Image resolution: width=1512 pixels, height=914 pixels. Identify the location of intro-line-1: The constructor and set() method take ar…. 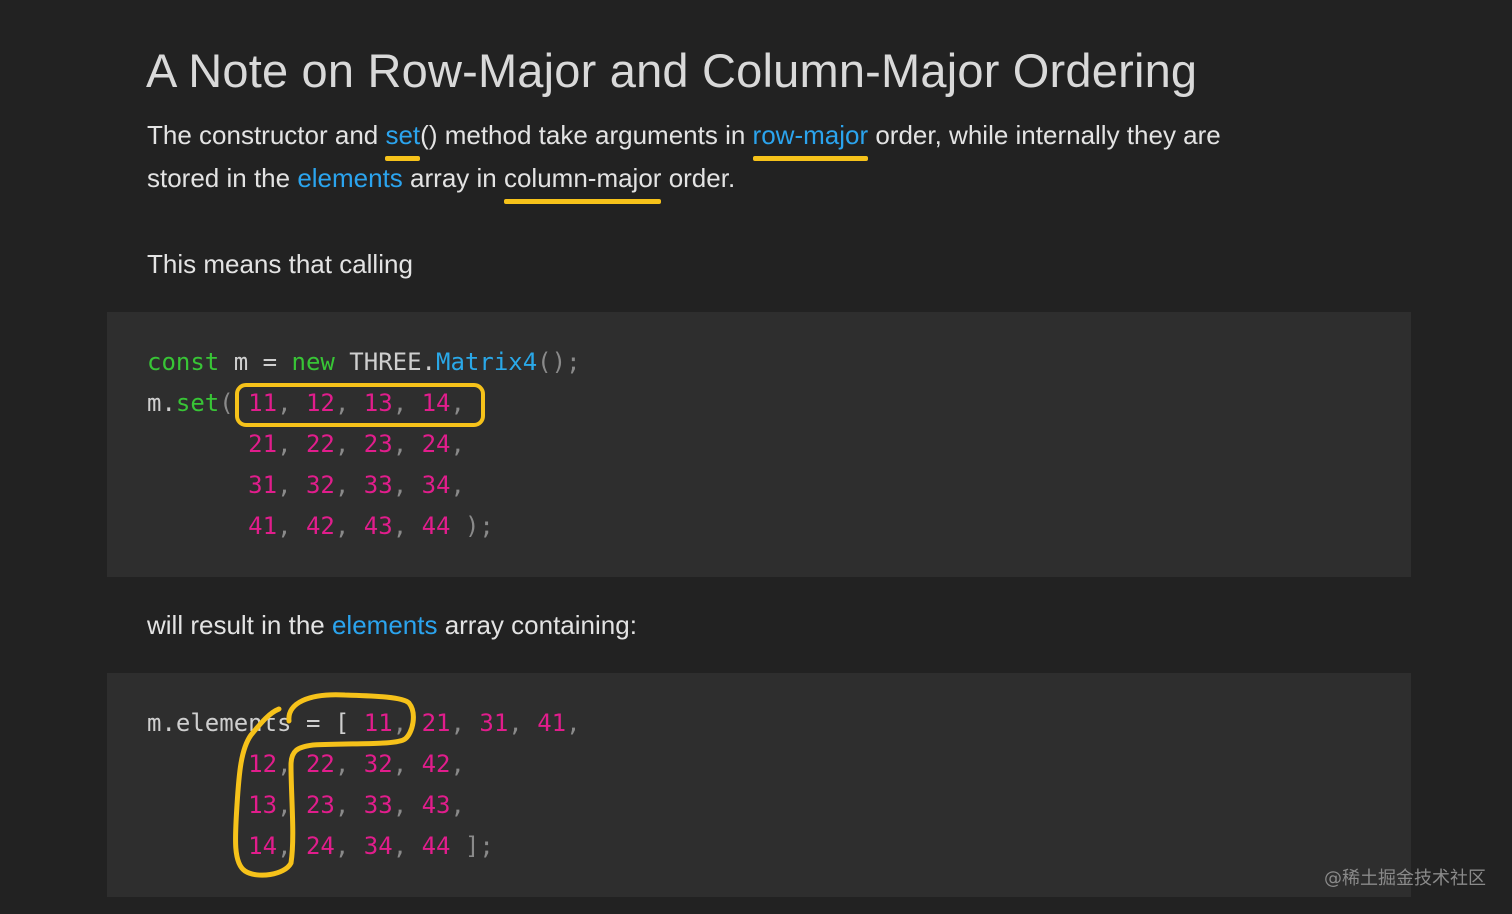
(762, 137).